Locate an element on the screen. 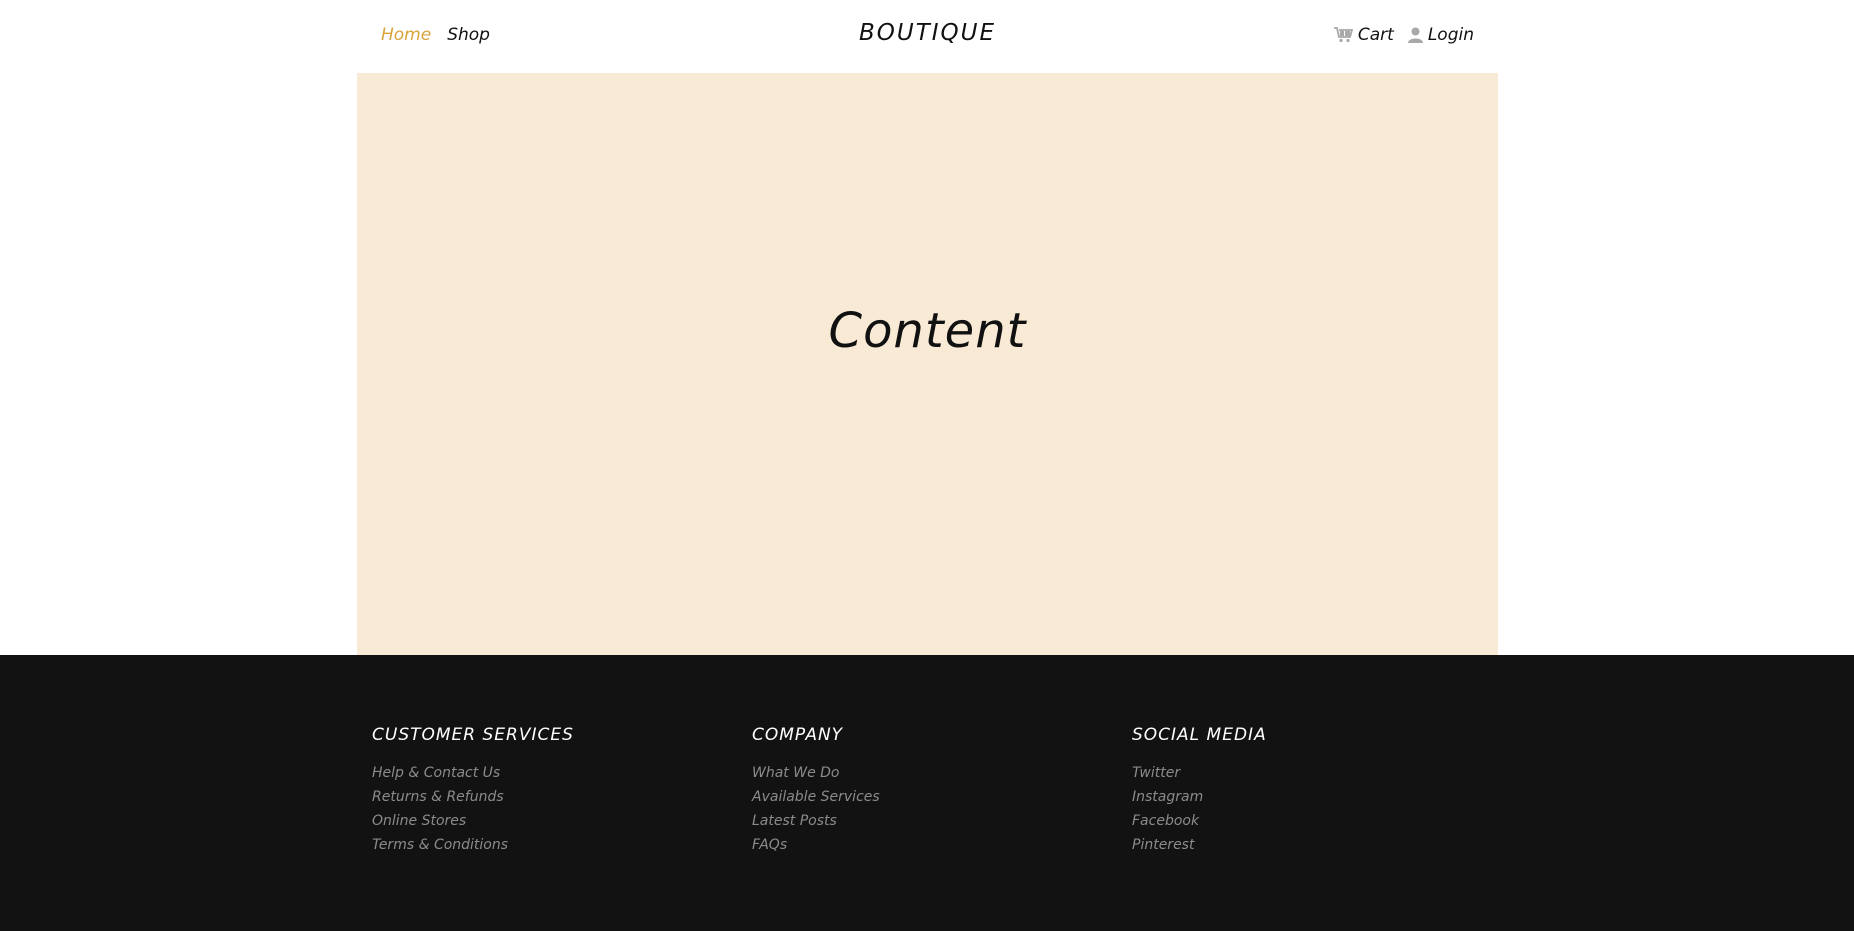  main-nav: Home Shop is located at coordinates (435, 35).